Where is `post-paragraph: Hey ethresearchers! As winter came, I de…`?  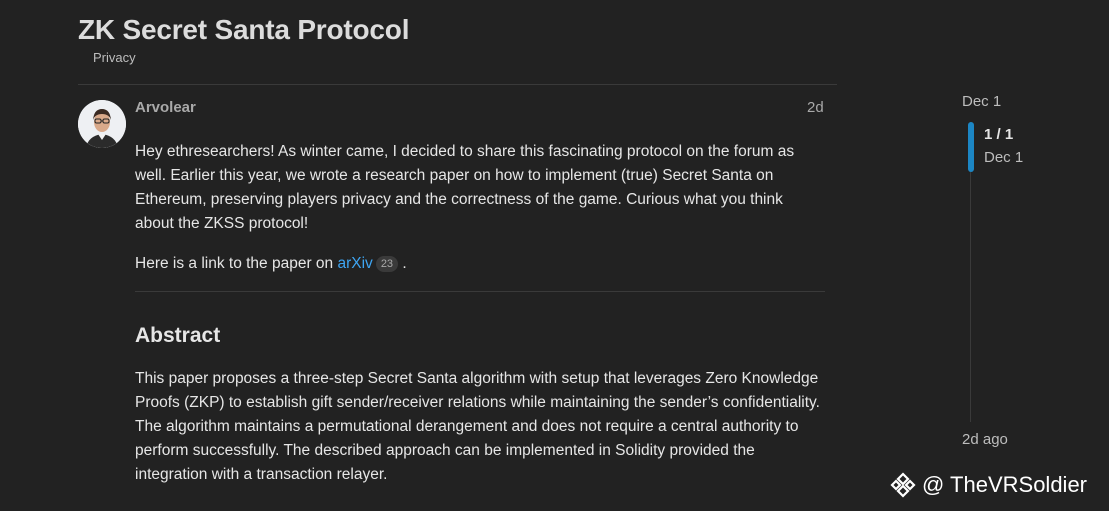
post-paragraph: Hey ethresearchers! As winter came, I de… is located at coordinates (465, 187).